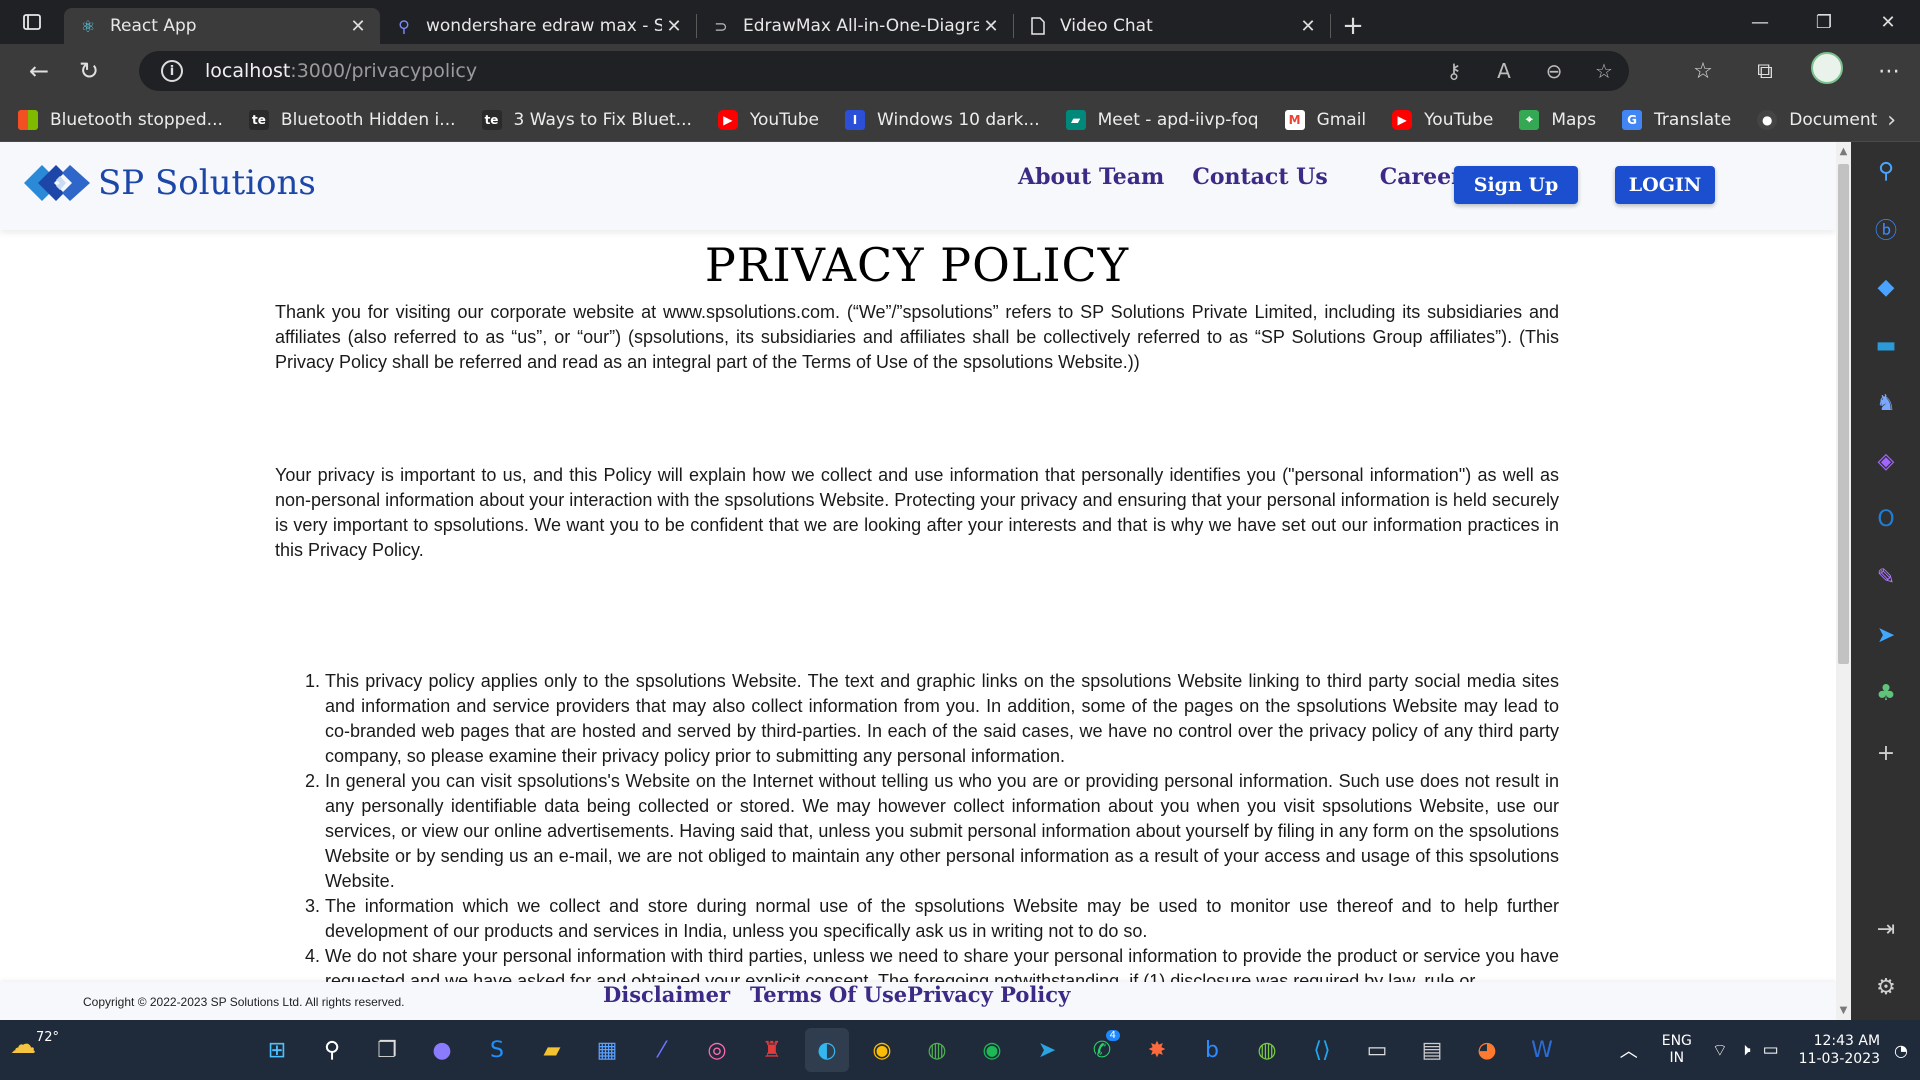  What do you see at coordinates (1888, 22) in the screenshot?
I see `close-window-icon: ✕` at bounding box center [1888, 22].